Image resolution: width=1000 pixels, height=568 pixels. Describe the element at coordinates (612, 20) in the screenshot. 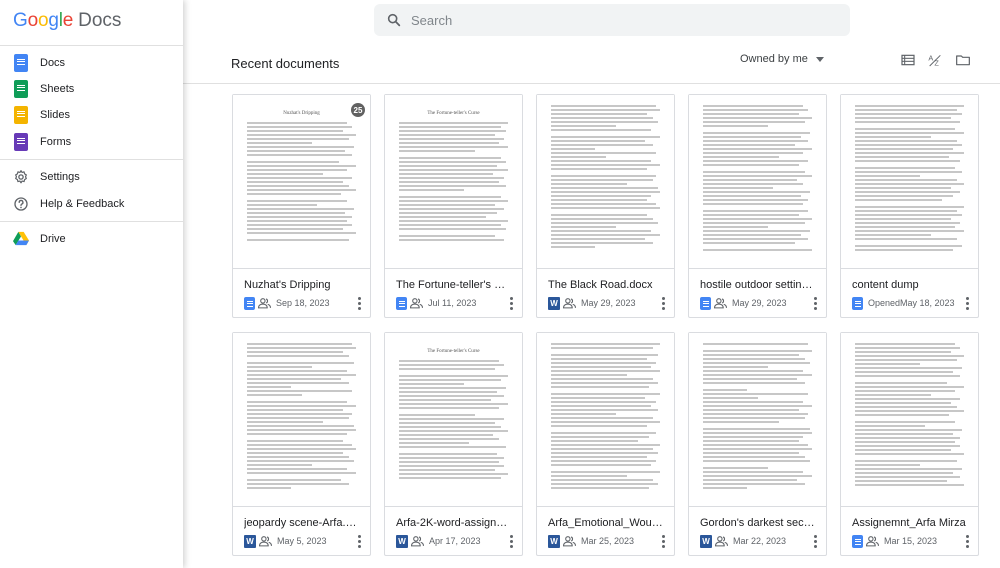

I see `search-box: Search` at that location.